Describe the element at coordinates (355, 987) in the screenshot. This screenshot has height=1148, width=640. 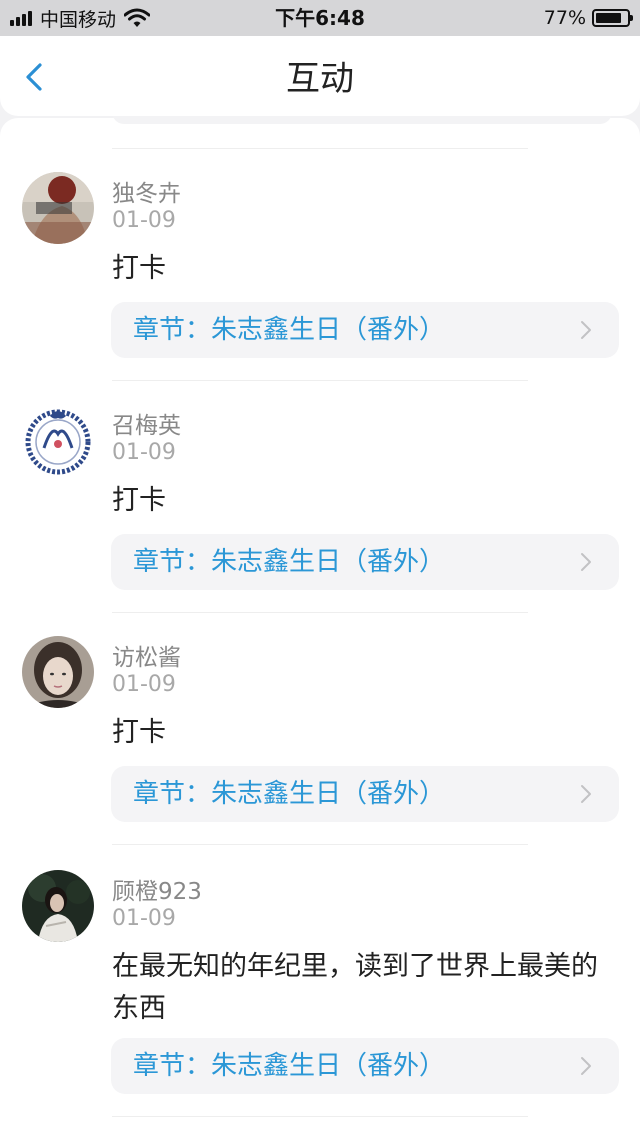
I see `comment-text: 在最无知的年纪里，读到了世界上最美的东西` at that location.